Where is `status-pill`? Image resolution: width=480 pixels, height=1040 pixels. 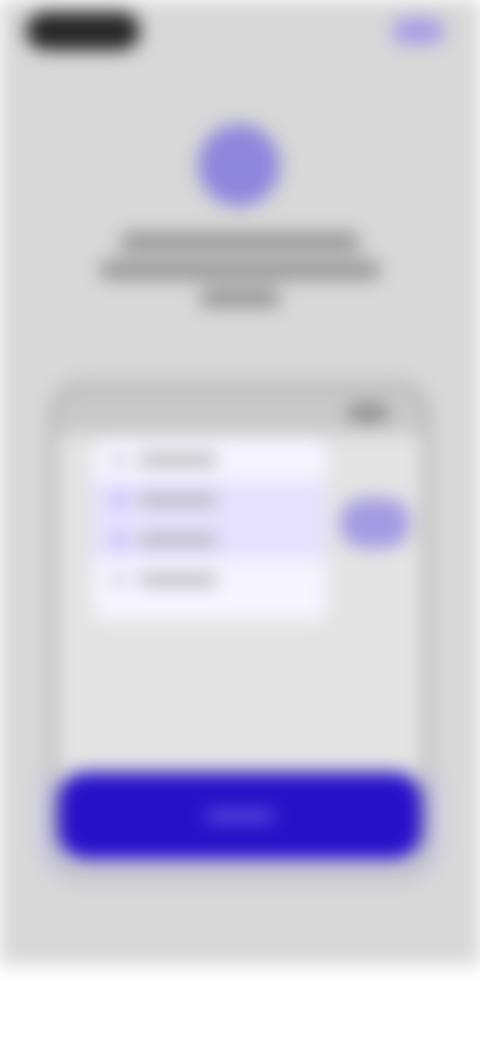 status-pill is located at coordinates (83, 31).